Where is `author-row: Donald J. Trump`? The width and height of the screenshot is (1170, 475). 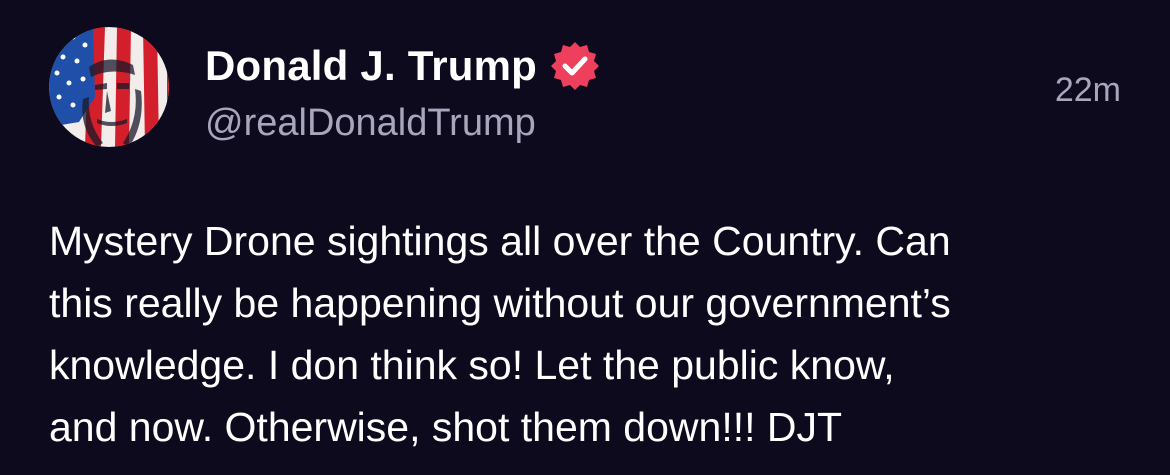
author-row: Donald J. Trump is located at coordinates (403, 66).